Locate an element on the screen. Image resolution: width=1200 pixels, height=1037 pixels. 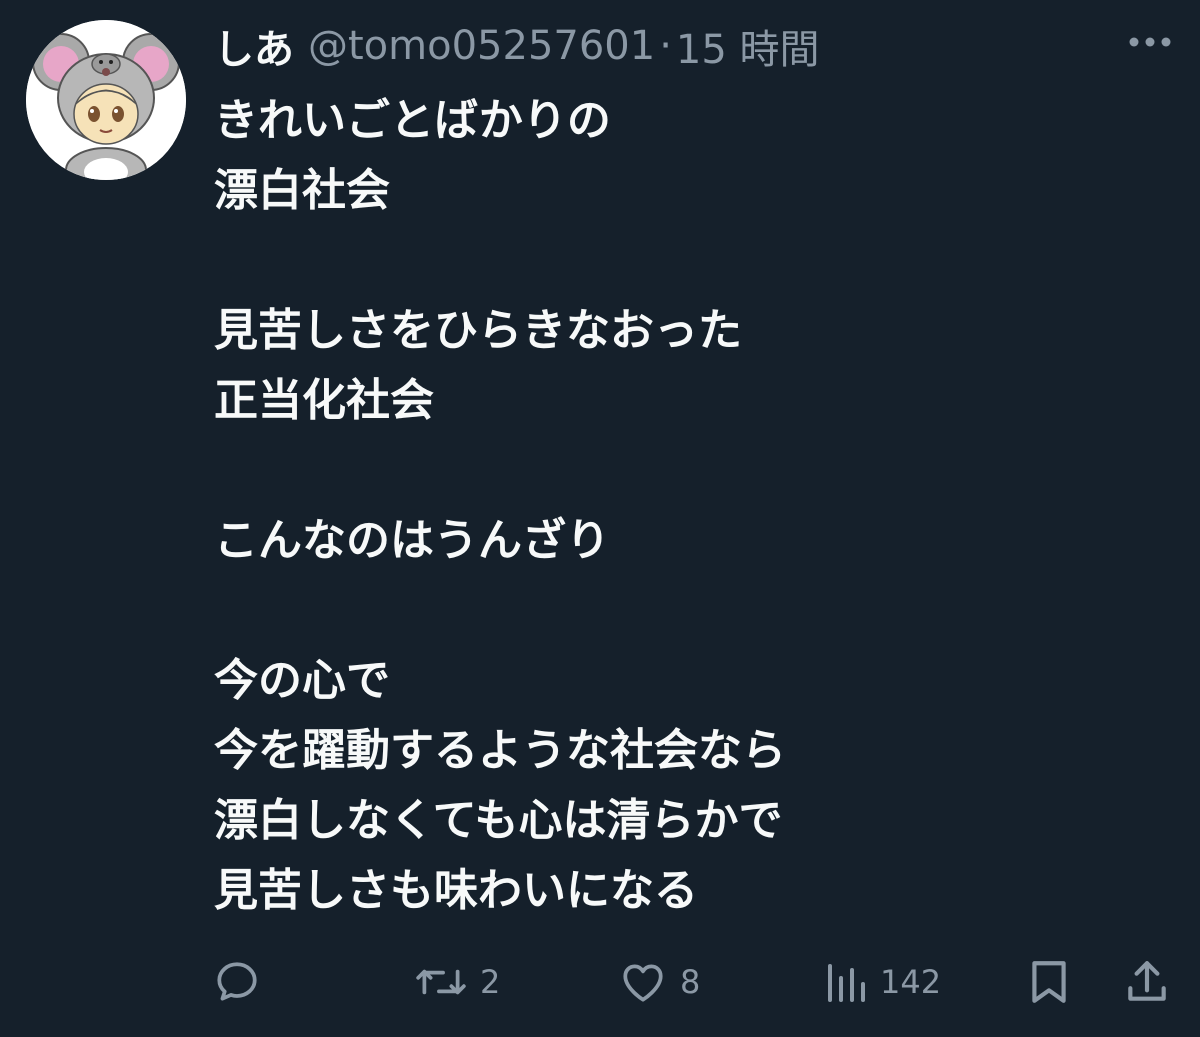
avatar is located at coordinates (106, 100).